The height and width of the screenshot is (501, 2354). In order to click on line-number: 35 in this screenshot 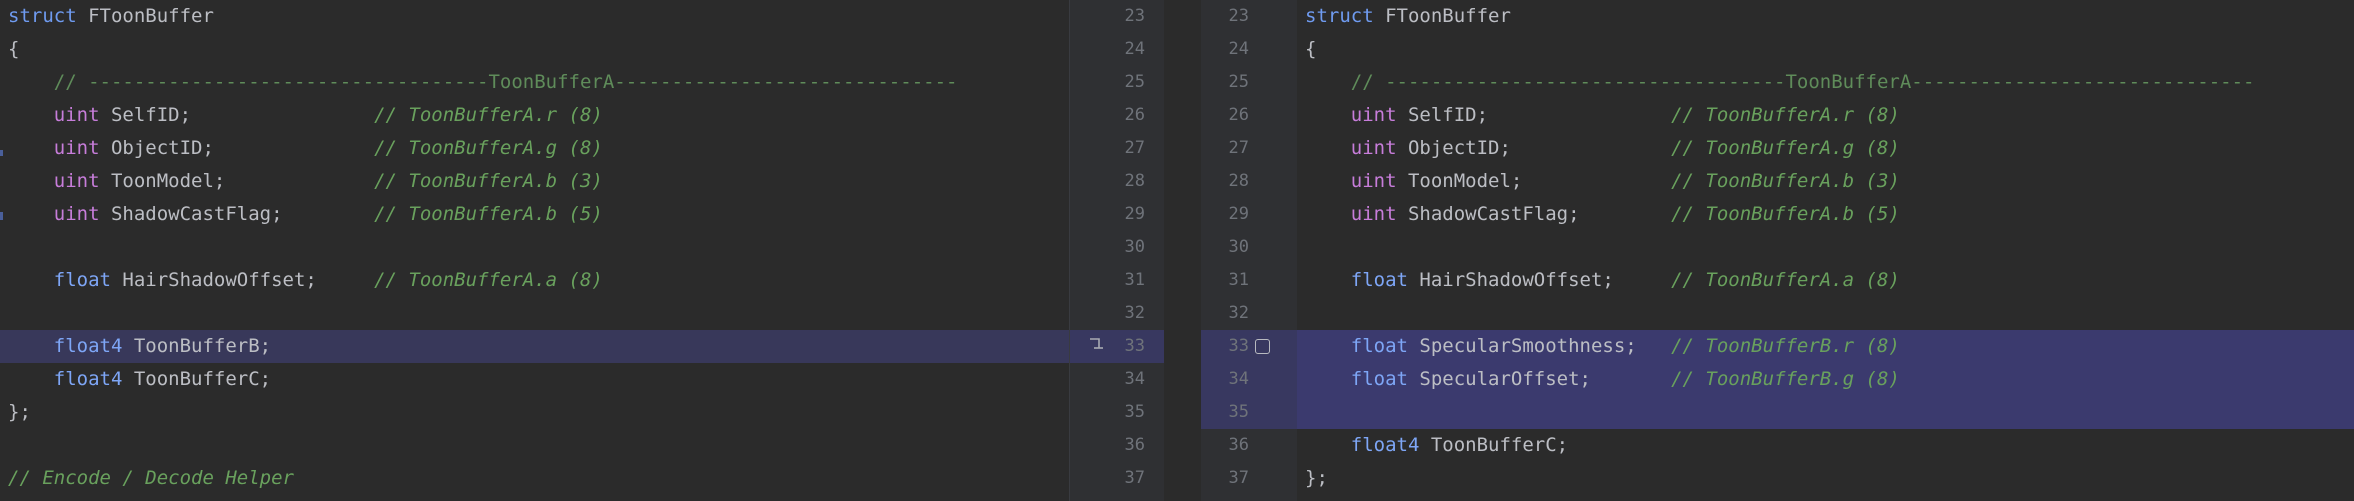, I will do `click(1238, 412)`.